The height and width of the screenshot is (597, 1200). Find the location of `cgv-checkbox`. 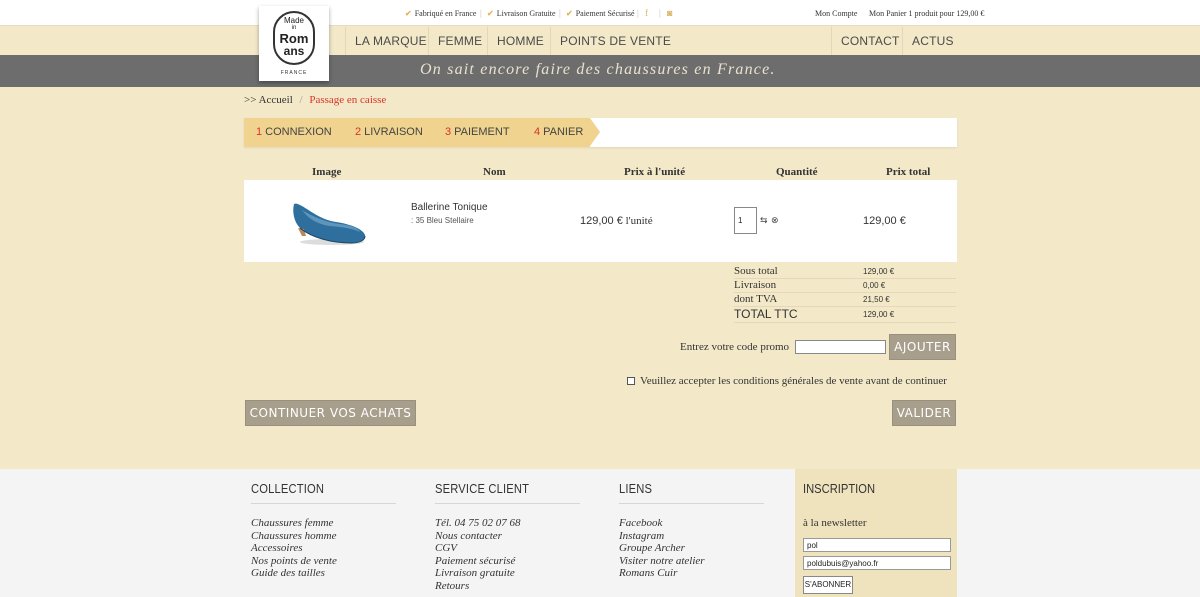

cgv-checkbox is located at coordinates (631, 381).